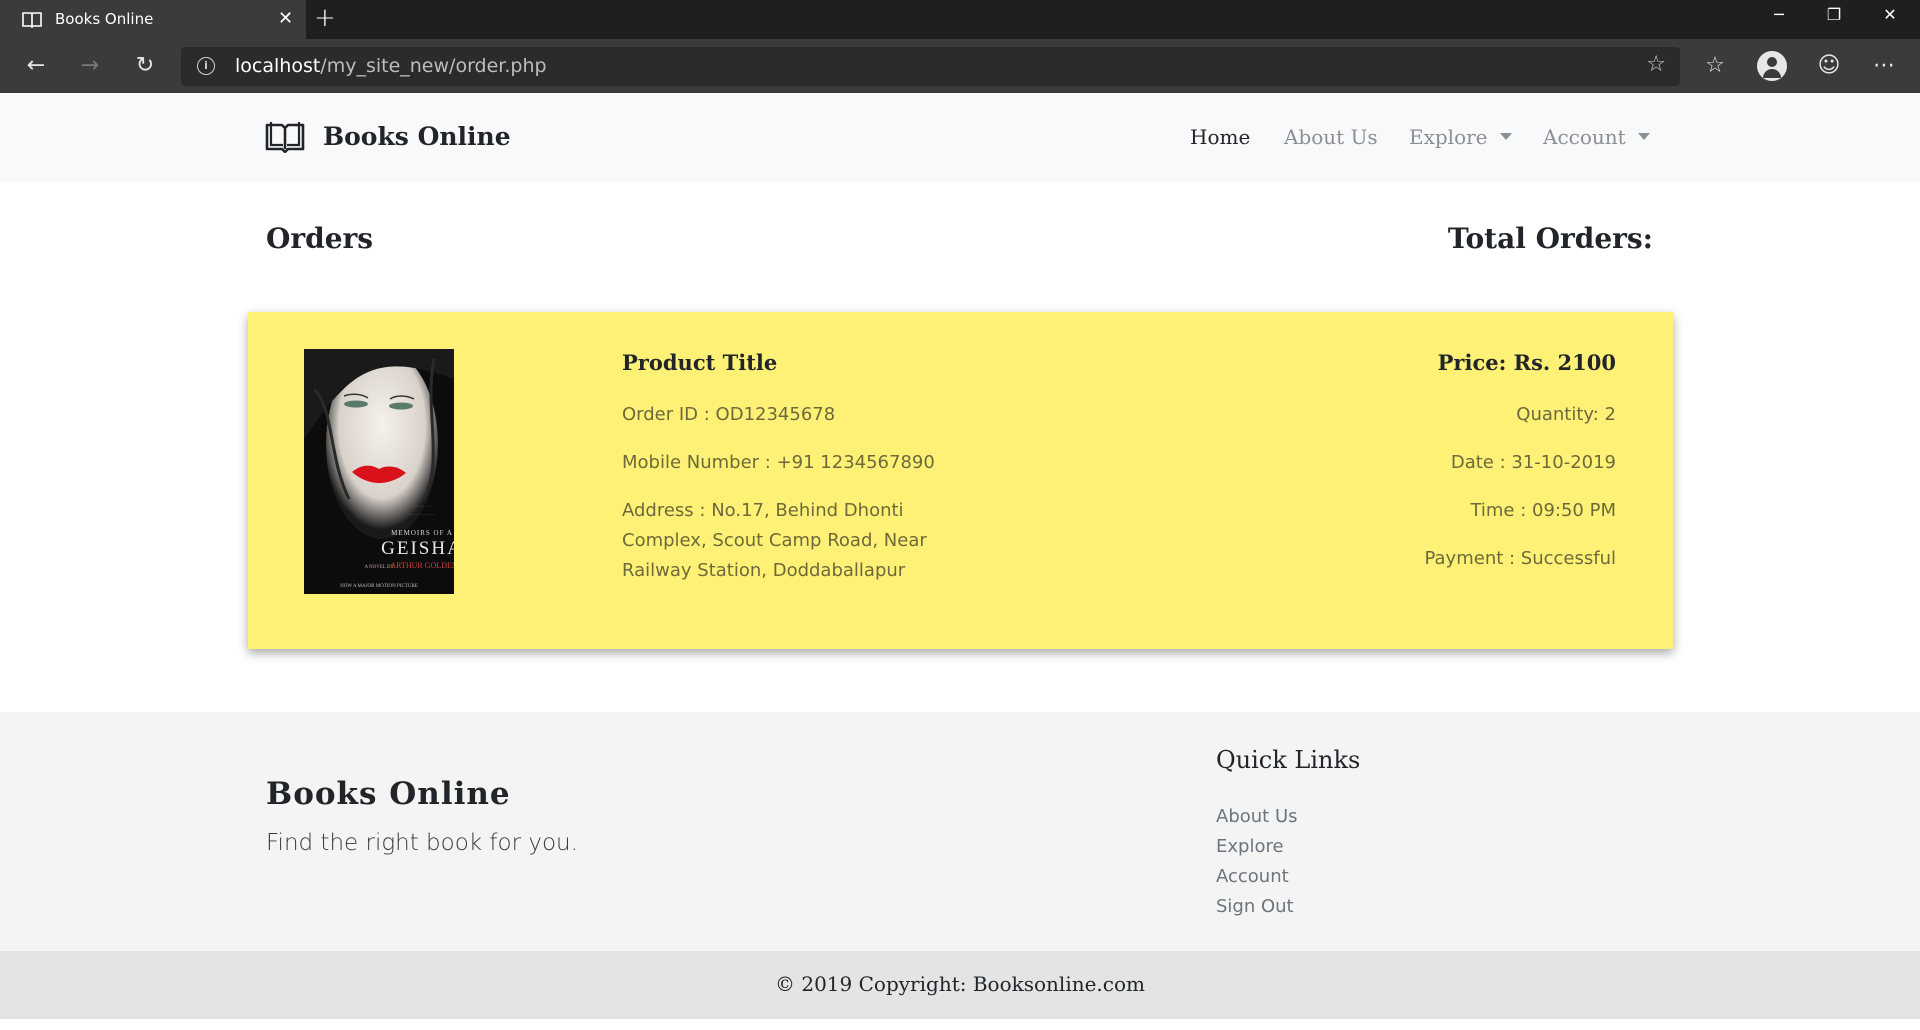  I want to click on nav-about-us: About Us, so click(1331, 137).